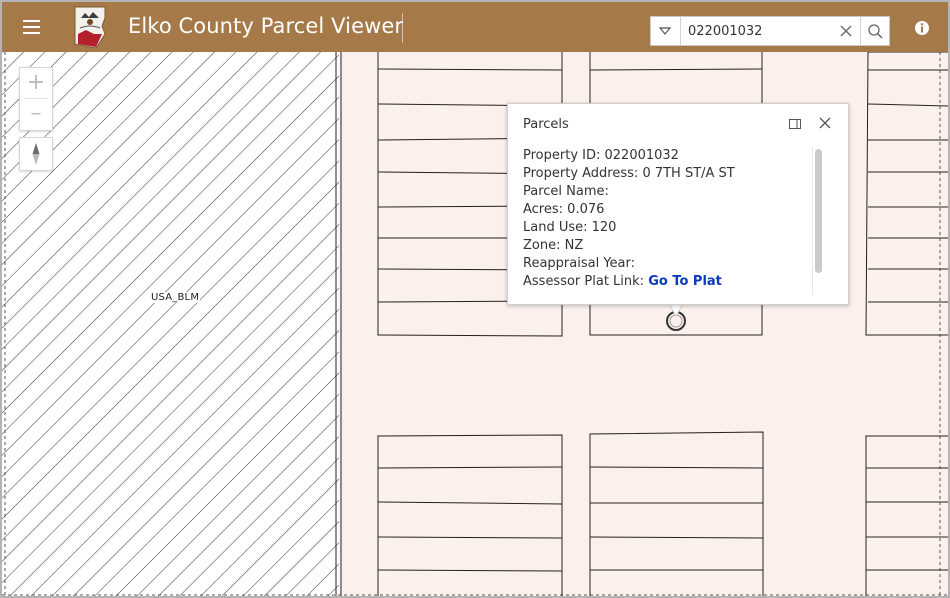 This screenshot has width=950, height=598. What do you see at coordinates (685, 281) in the screenshot?
I see `go-to-plat-link: Go To Plat` at bounding box center [685, 281].